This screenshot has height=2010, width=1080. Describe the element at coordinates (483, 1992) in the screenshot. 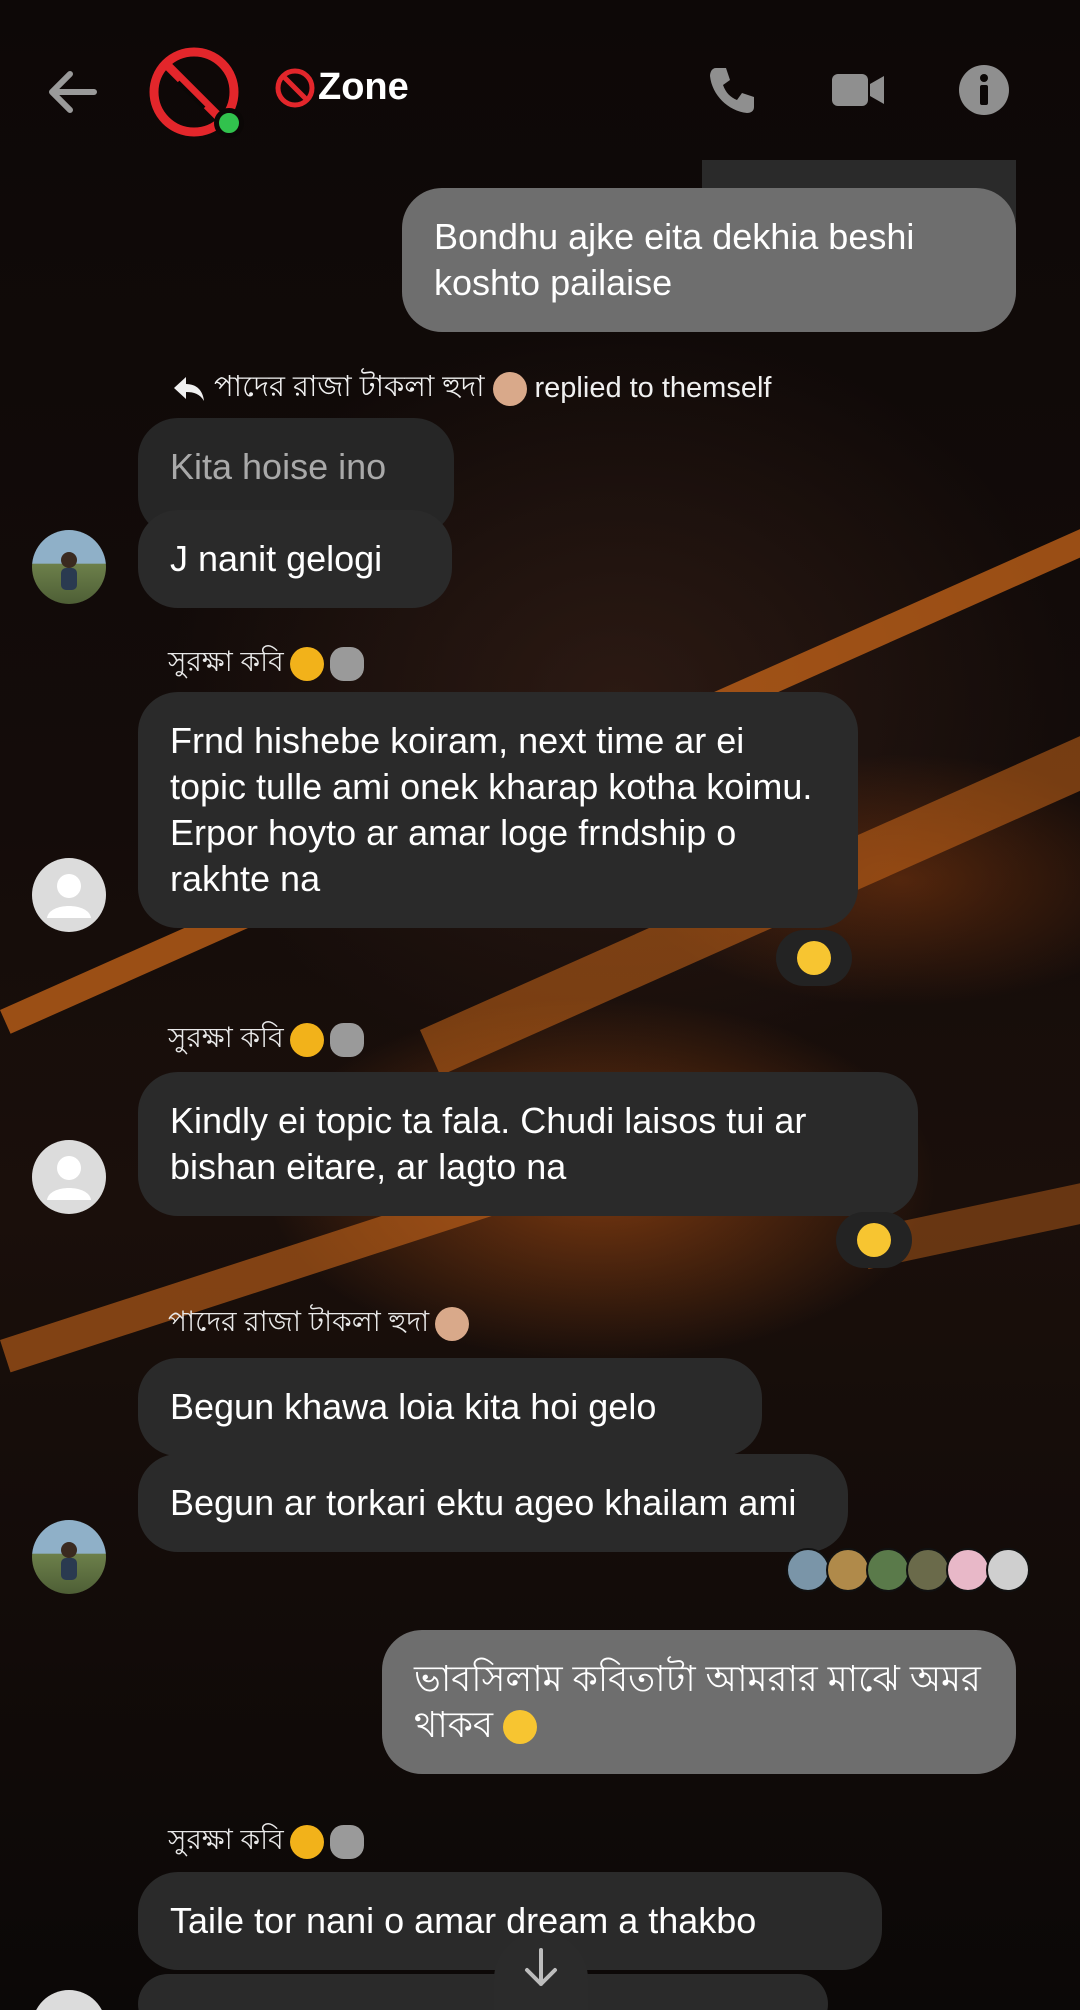

I see `incoming-message` at that location.